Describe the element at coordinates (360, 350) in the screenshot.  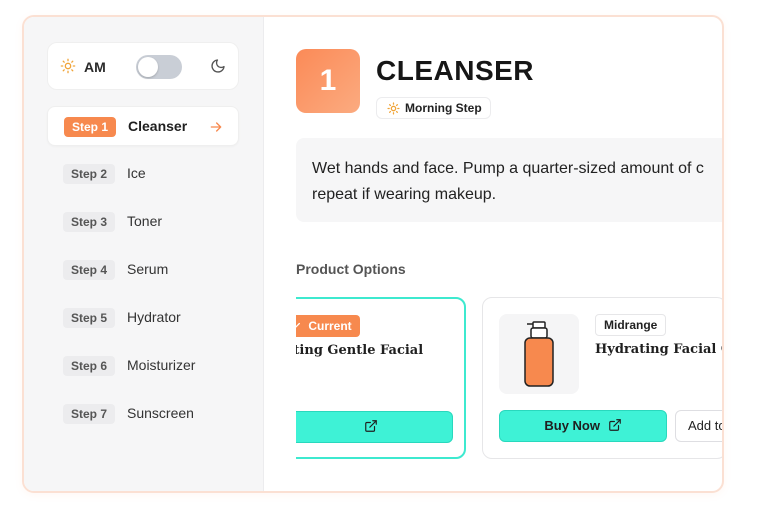
I see `product-name: ating Gentle Facial` at that location.